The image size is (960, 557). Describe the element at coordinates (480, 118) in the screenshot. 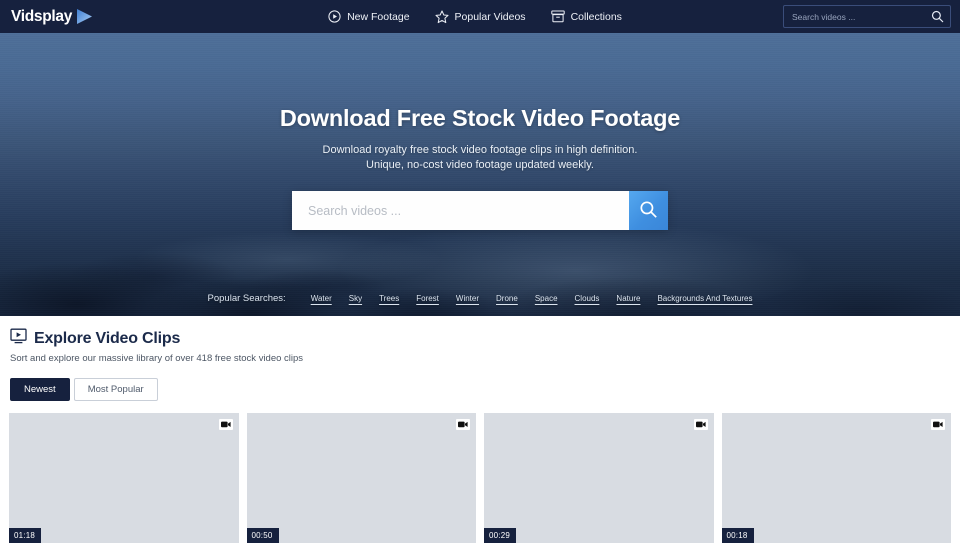

I see `hero-title: Download Free Stock Video Footage` at that location.